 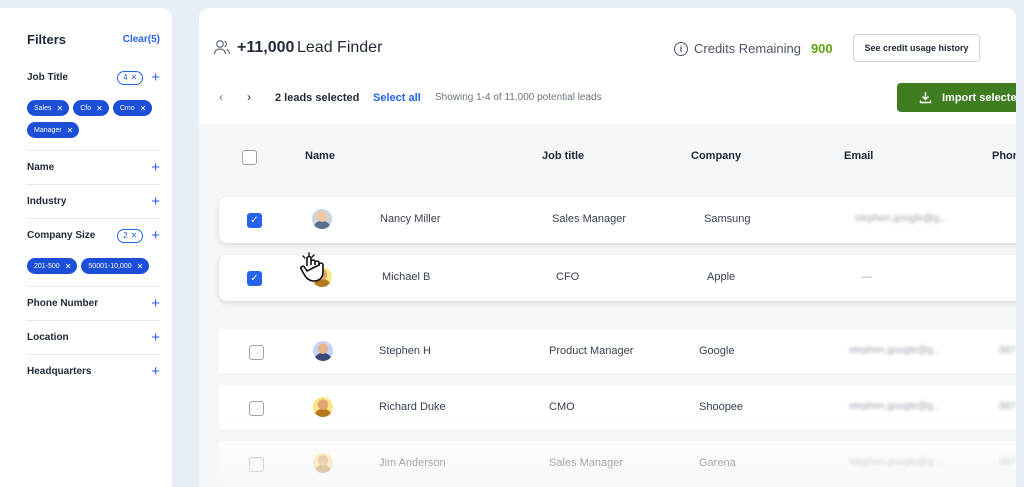 I want to click on filter-label: Phone Number, so click(x=63, y=303).